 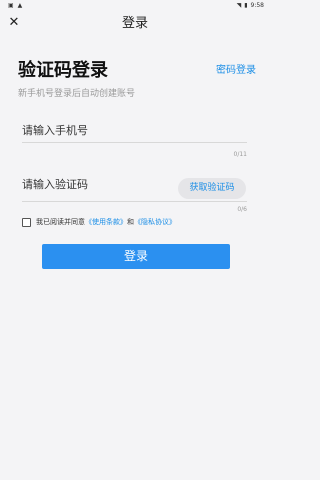 I want to click on code-input, so click(x=97, y=184).